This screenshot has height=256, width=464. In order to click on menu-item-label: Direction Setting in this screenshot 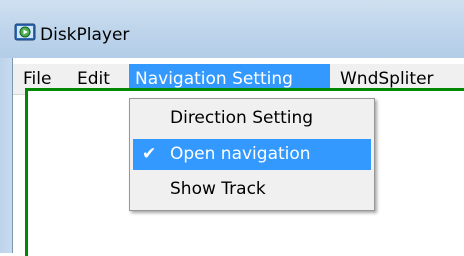, I will do `click(242, 118)`.